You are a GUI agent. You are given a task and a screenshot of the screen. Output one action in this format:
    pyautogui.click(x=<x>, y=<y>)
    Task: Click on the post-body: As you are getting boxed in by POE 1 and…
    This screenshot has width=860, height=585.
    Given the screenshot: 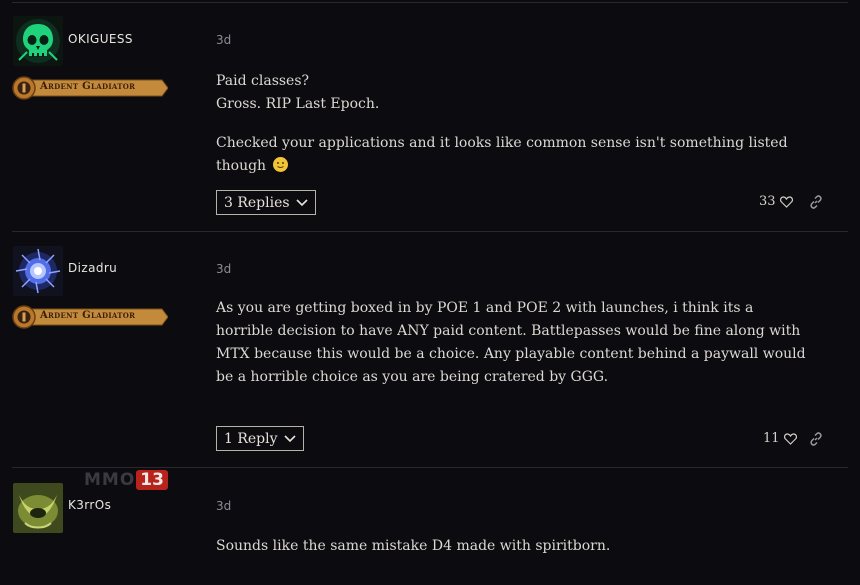 What is the action you would take?
    pyautogui.click(x=511, y=343)
    